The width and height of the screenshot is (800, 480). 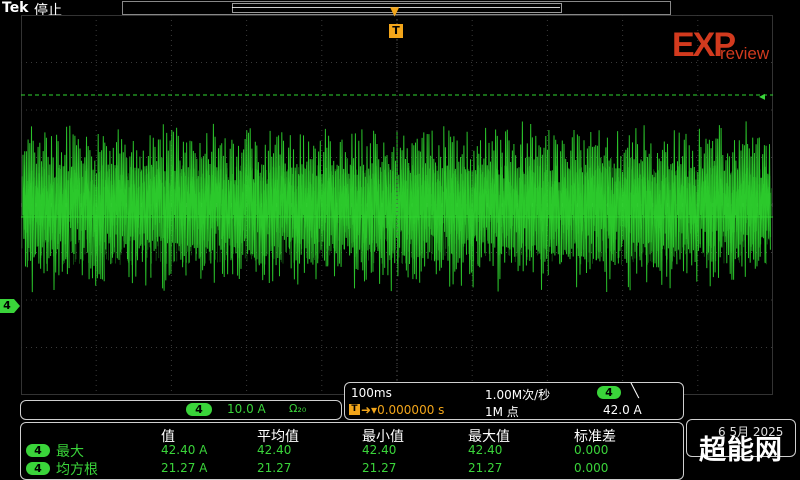 What do you see at coordinates (741, 450) in the screenshot?
I see `watermark-logo: 超能网` at bounding box center [741, 450].